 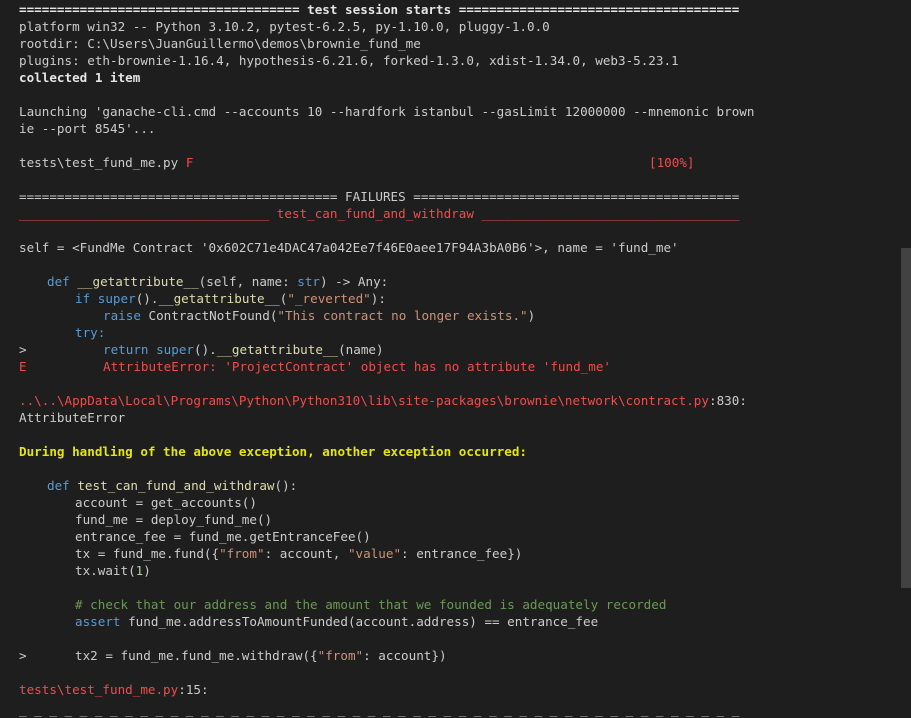 What do you see at coordinates (105, 570) in the screenshot?
I see `code-text: tx.wait(` at bounding box center [105, 570].